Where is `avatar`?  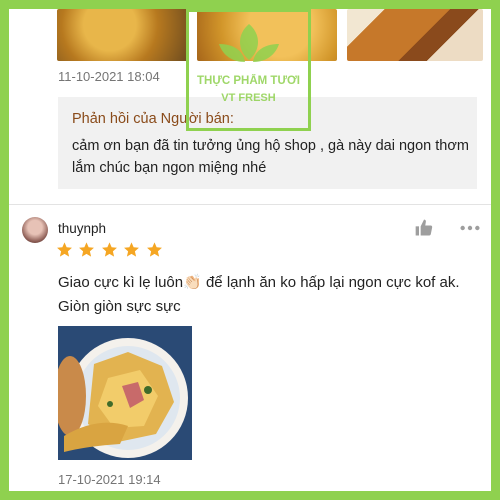 avatar is located at coordinates (35, 230).